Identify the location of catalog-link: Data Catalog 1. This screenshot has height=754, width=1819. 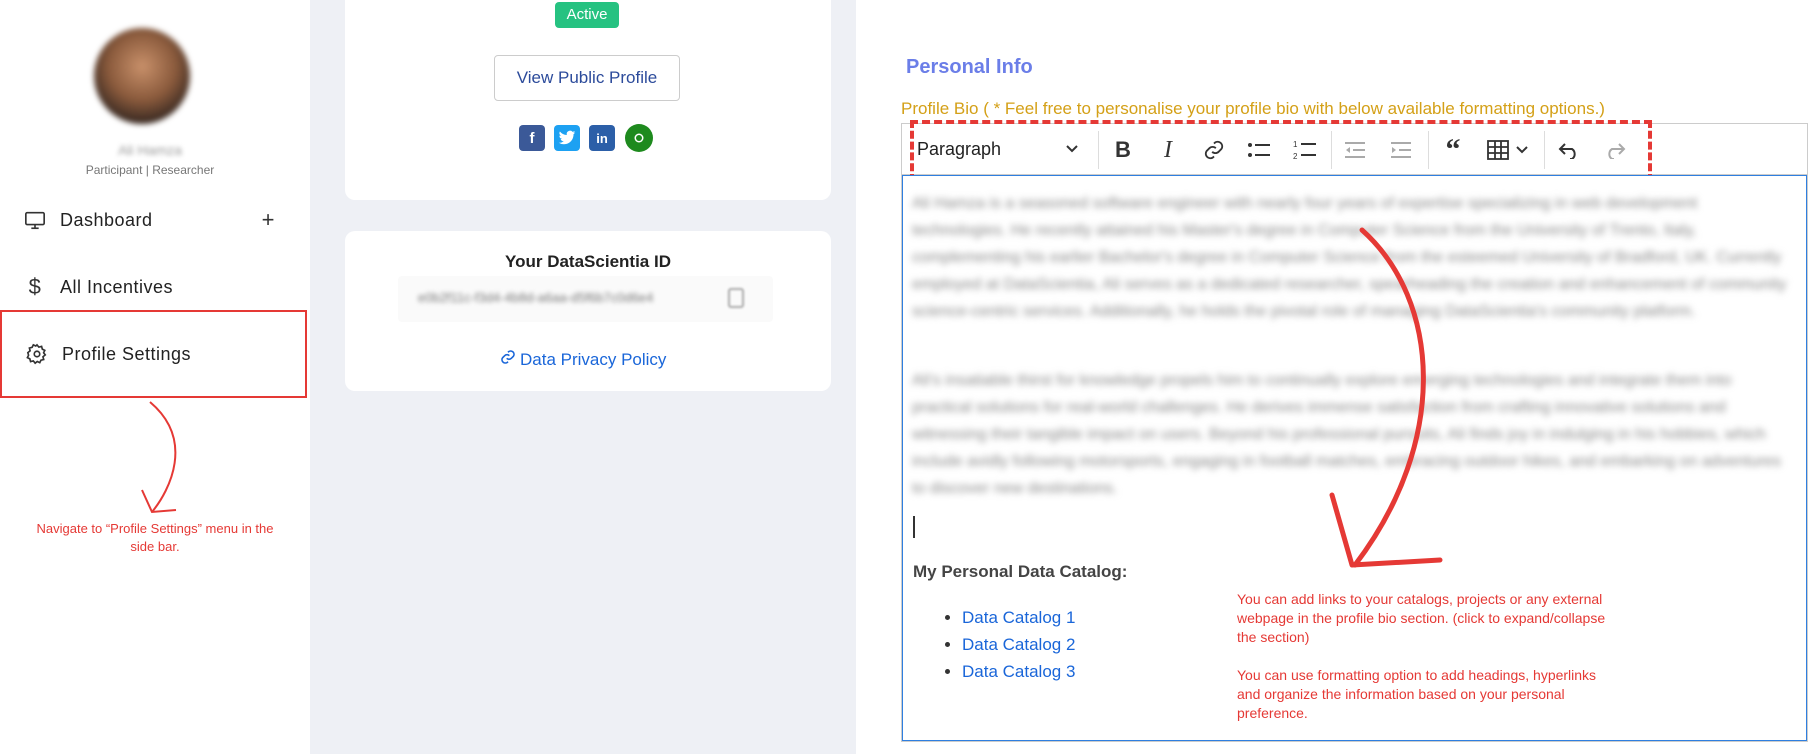
(1018, 617).